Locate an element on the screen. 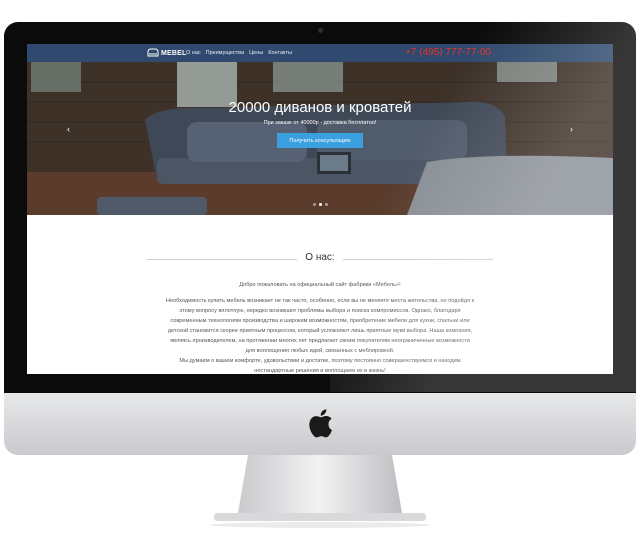  apple-logo-icon is located at coordinates (320, 423).